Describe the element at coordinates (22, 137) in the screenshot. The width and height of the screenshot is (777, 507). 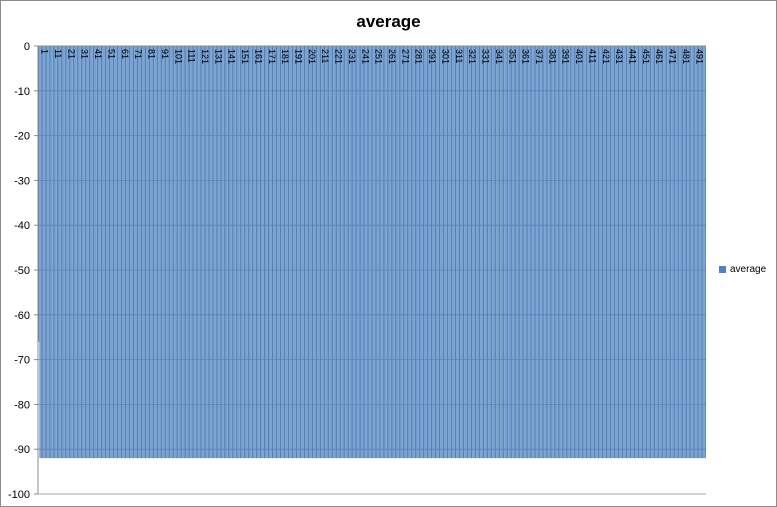
I see `y-tick-label: -20` at that location.